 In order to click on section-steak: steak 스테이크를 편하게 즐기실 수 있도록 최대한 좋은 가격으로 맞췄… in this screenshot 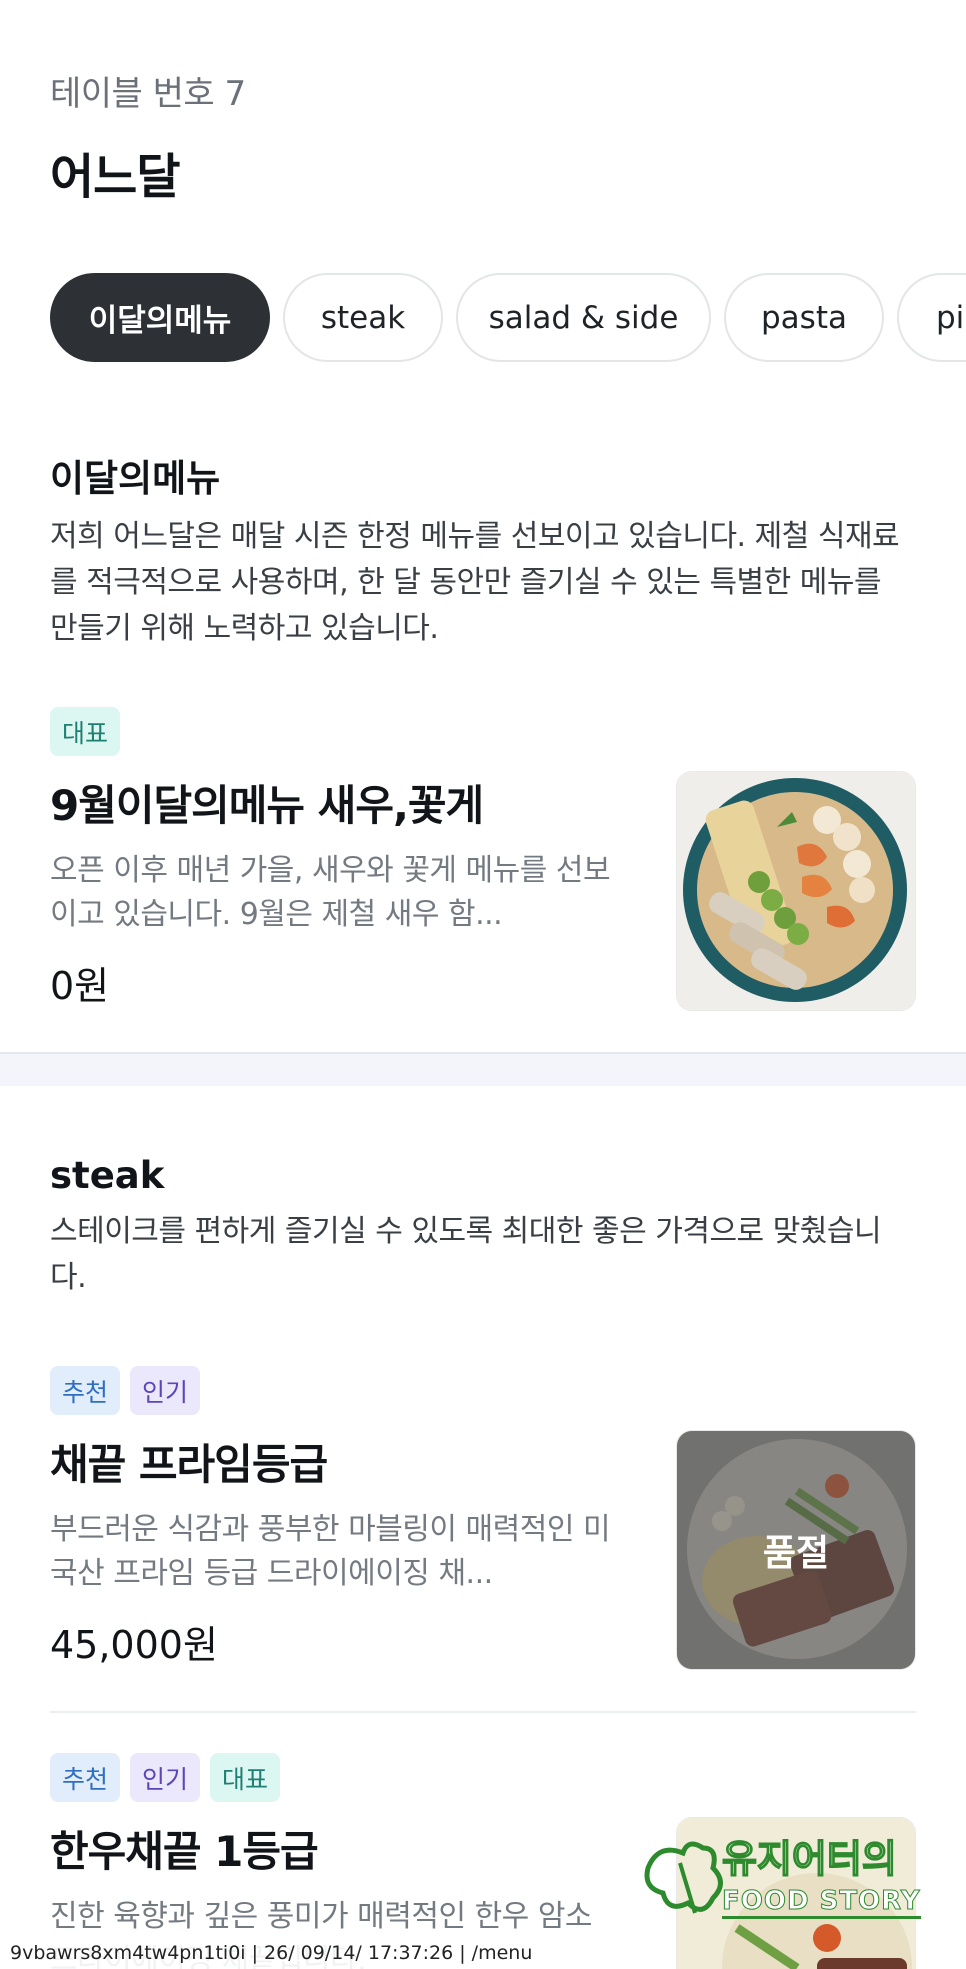, I will do `click(483, 1227)`.